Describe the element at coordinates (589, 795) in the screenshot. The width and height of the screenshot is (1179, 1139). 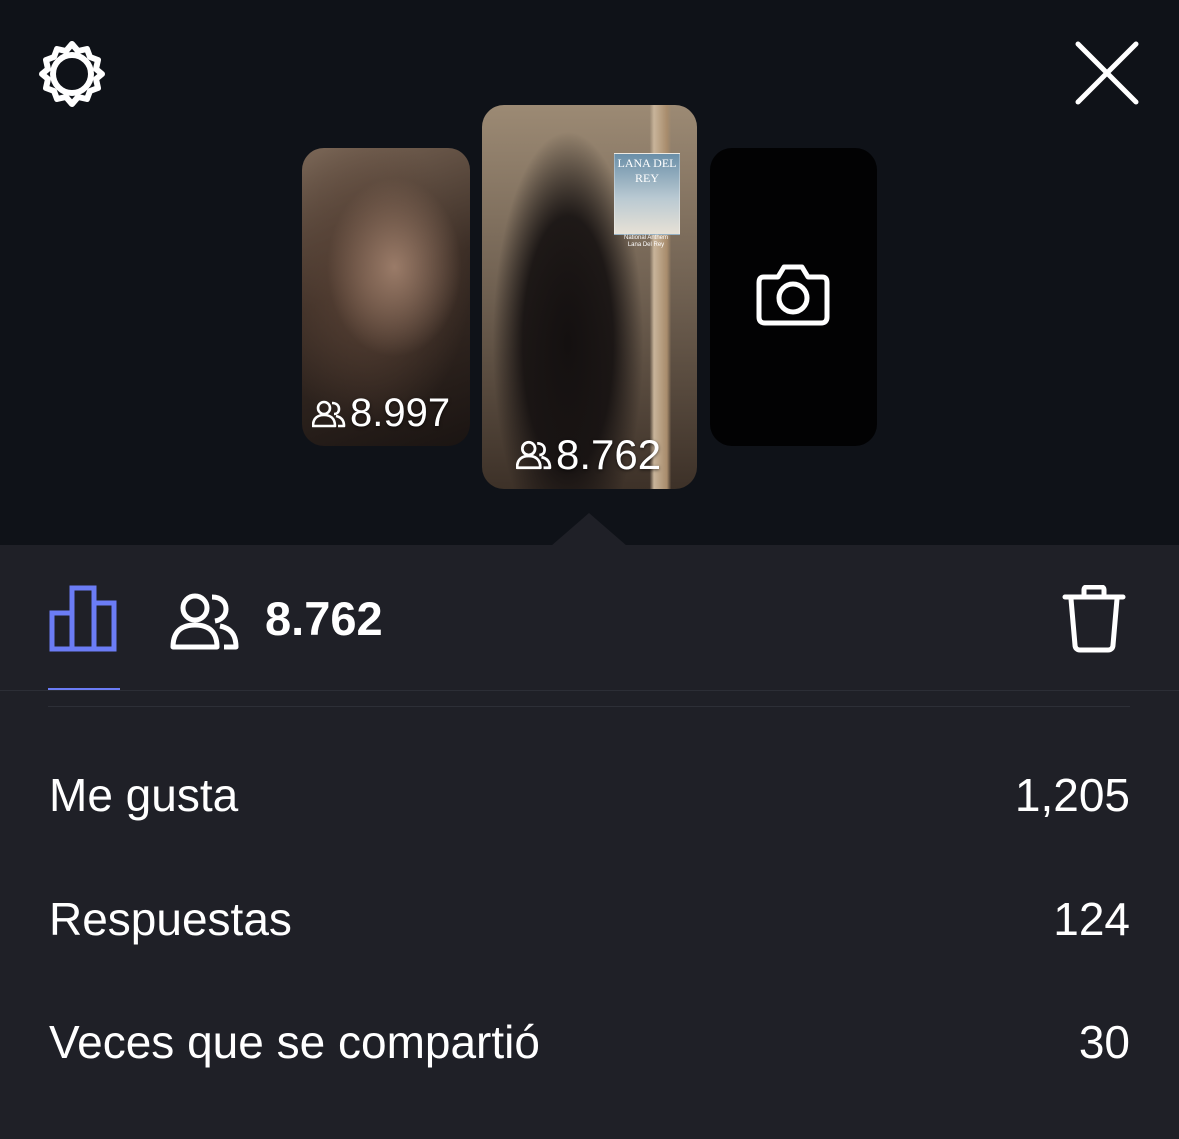
I see `stat-row-likes: Me gusta 1,205` at that location.